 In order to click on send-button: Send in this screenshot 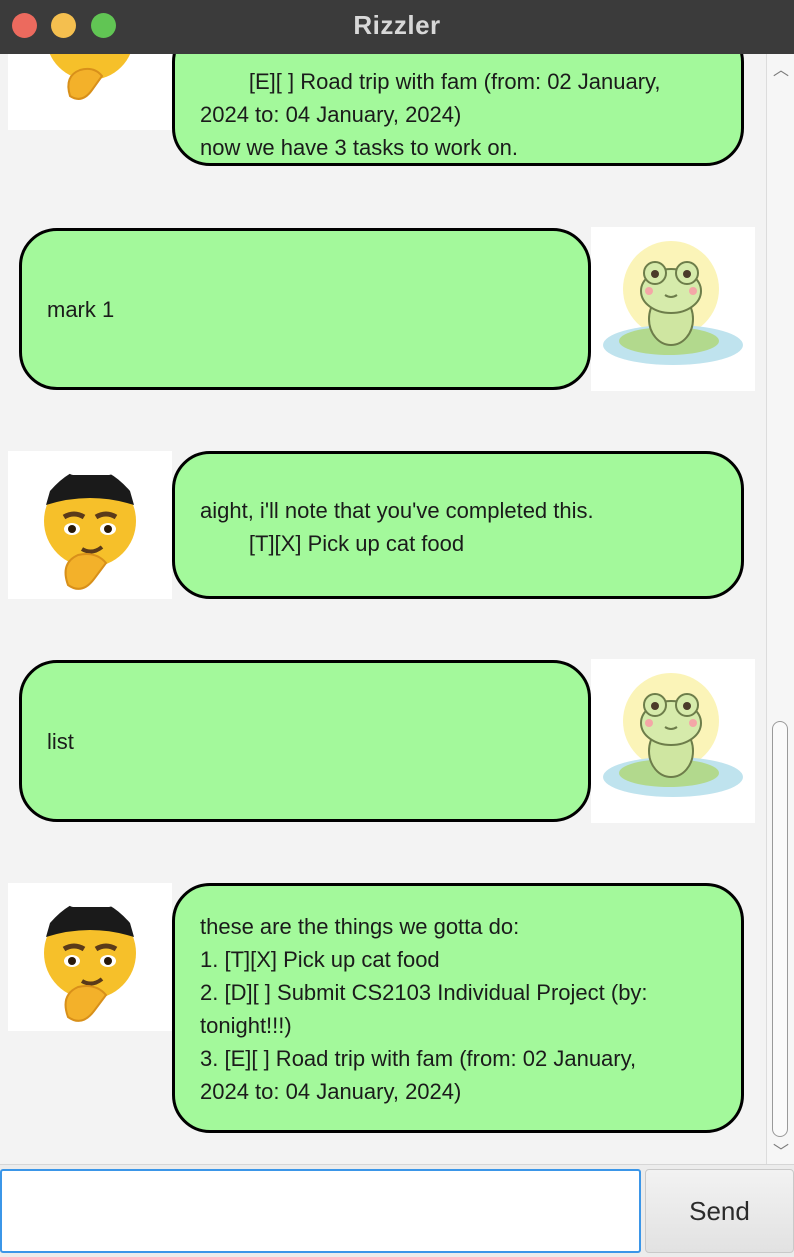, I will do `click(719, 1211)`.